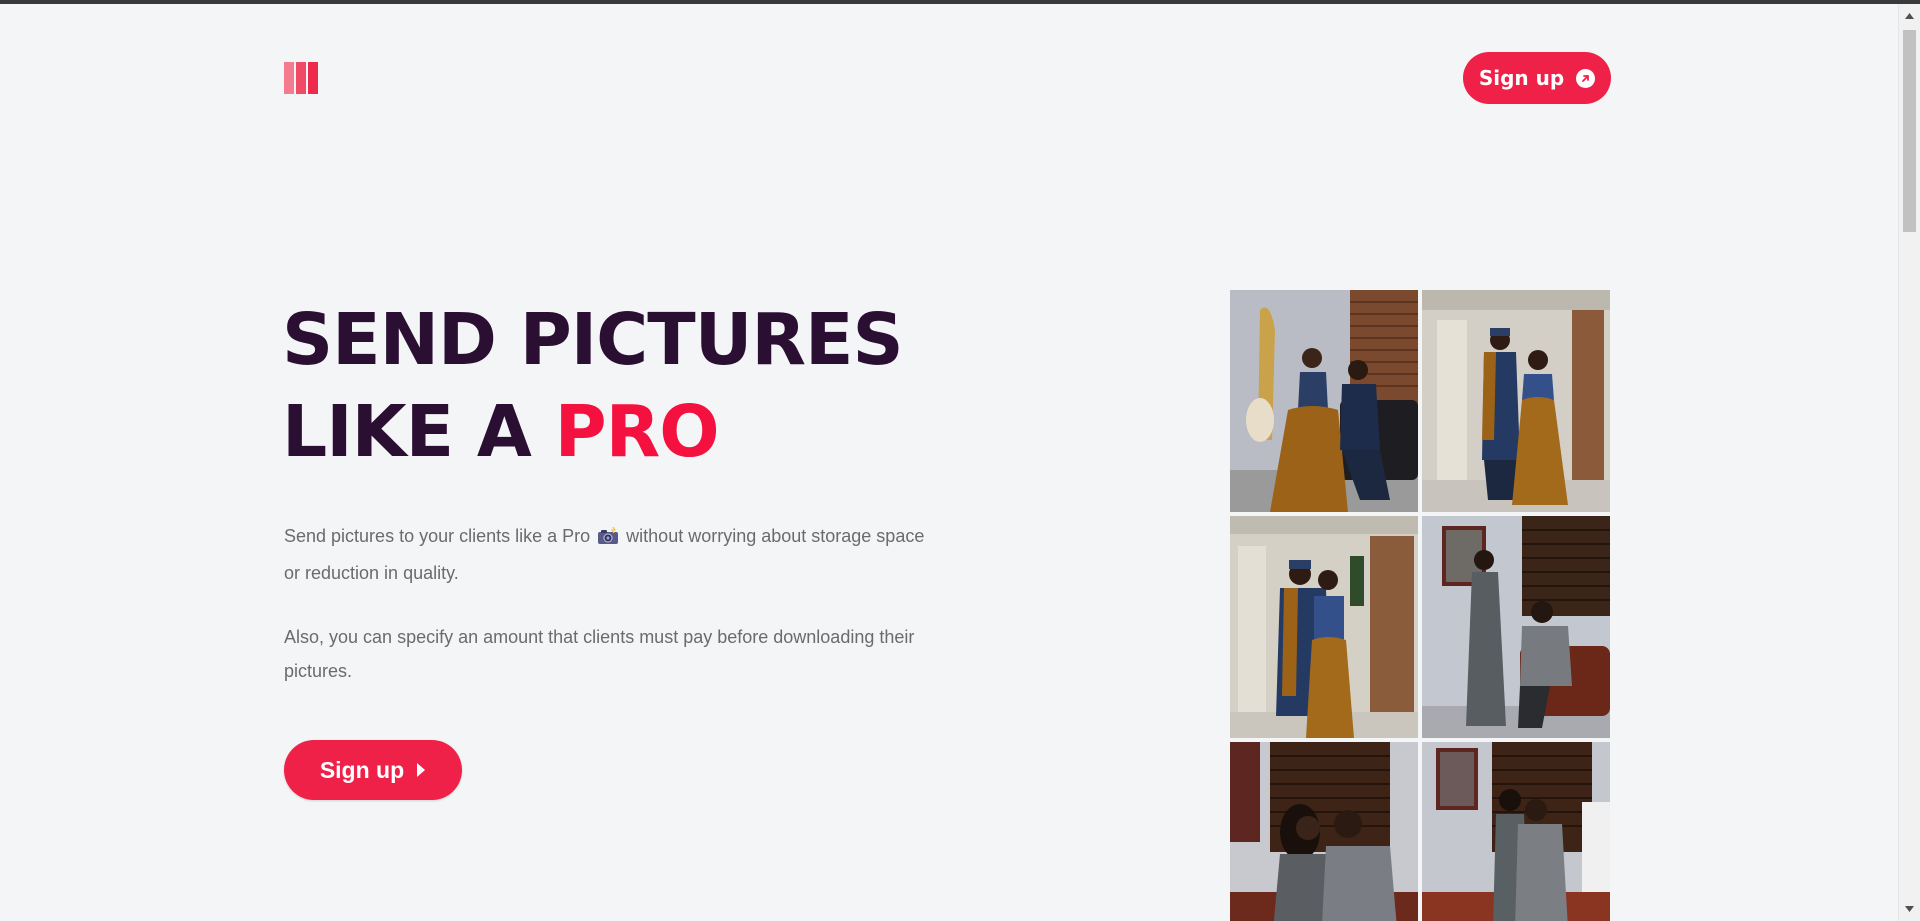 This screenshot has width=1920, height=921. I want to click on arrow-up-right-icon, so click(1586, 78).